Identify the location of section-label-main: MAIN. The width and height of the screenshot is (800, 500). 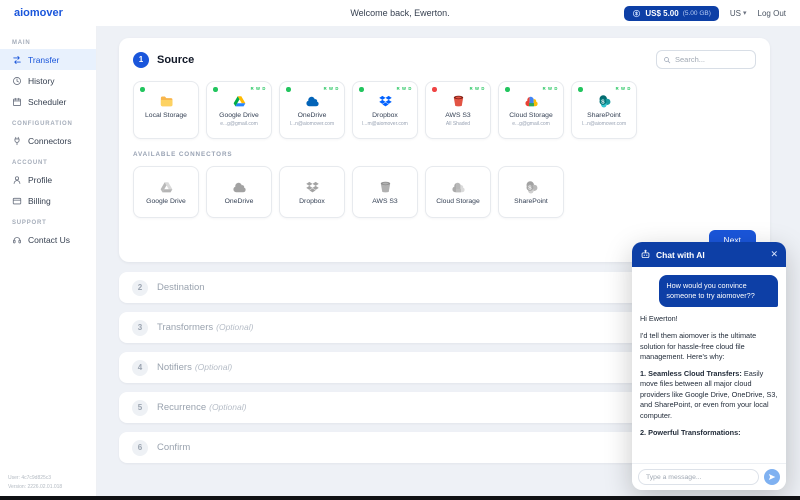
(21, 43).